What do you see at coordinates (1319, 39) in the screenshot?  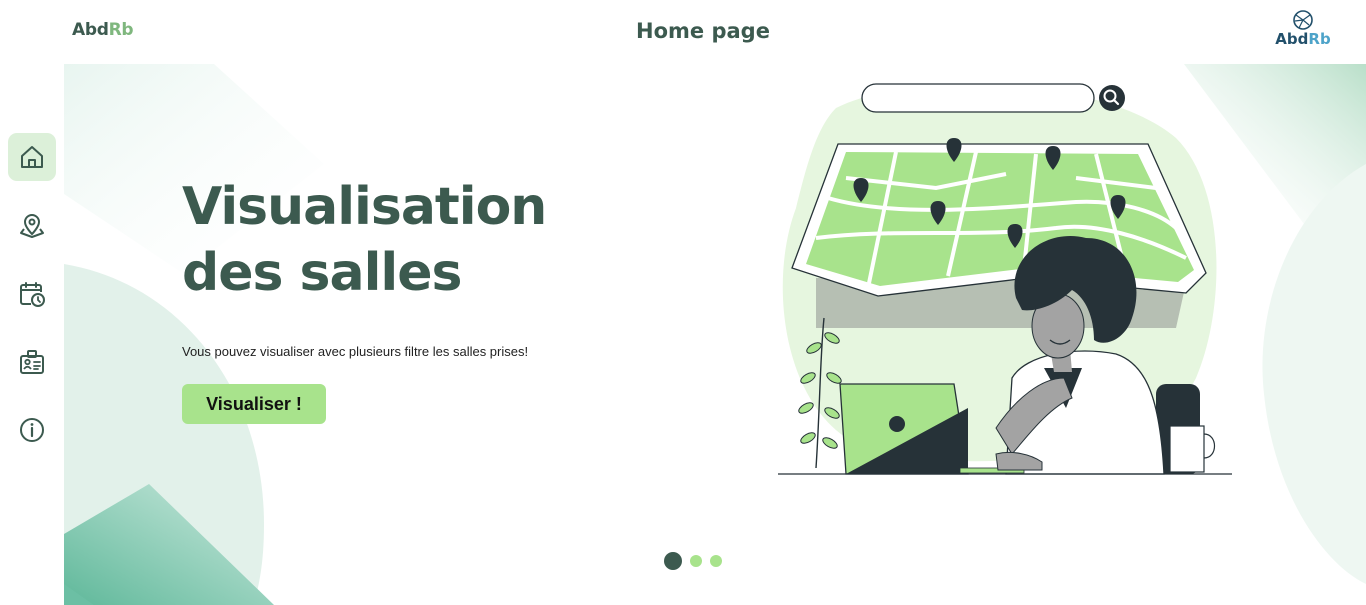 I see `brand-logo-right-part2: Rb` at bounding box center [1319, 39].